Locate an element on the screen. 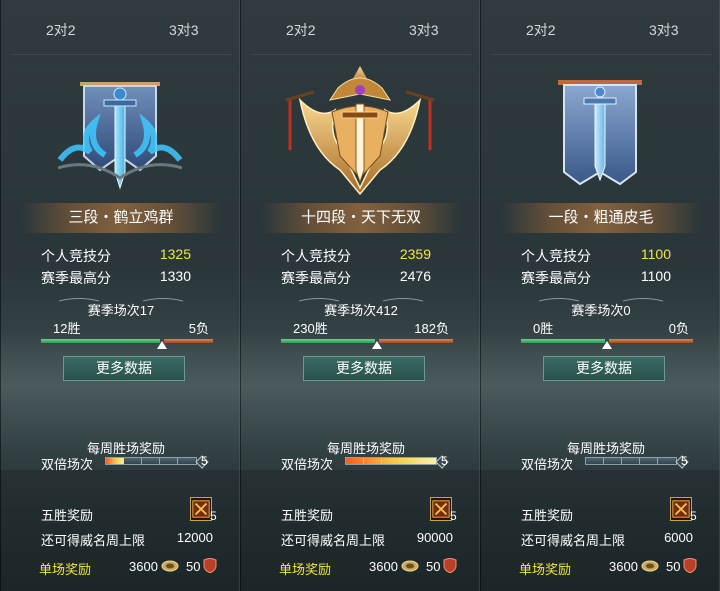 The image size is (720, 591). personal-score-value: 2359 is located at coordinates (415, 254).